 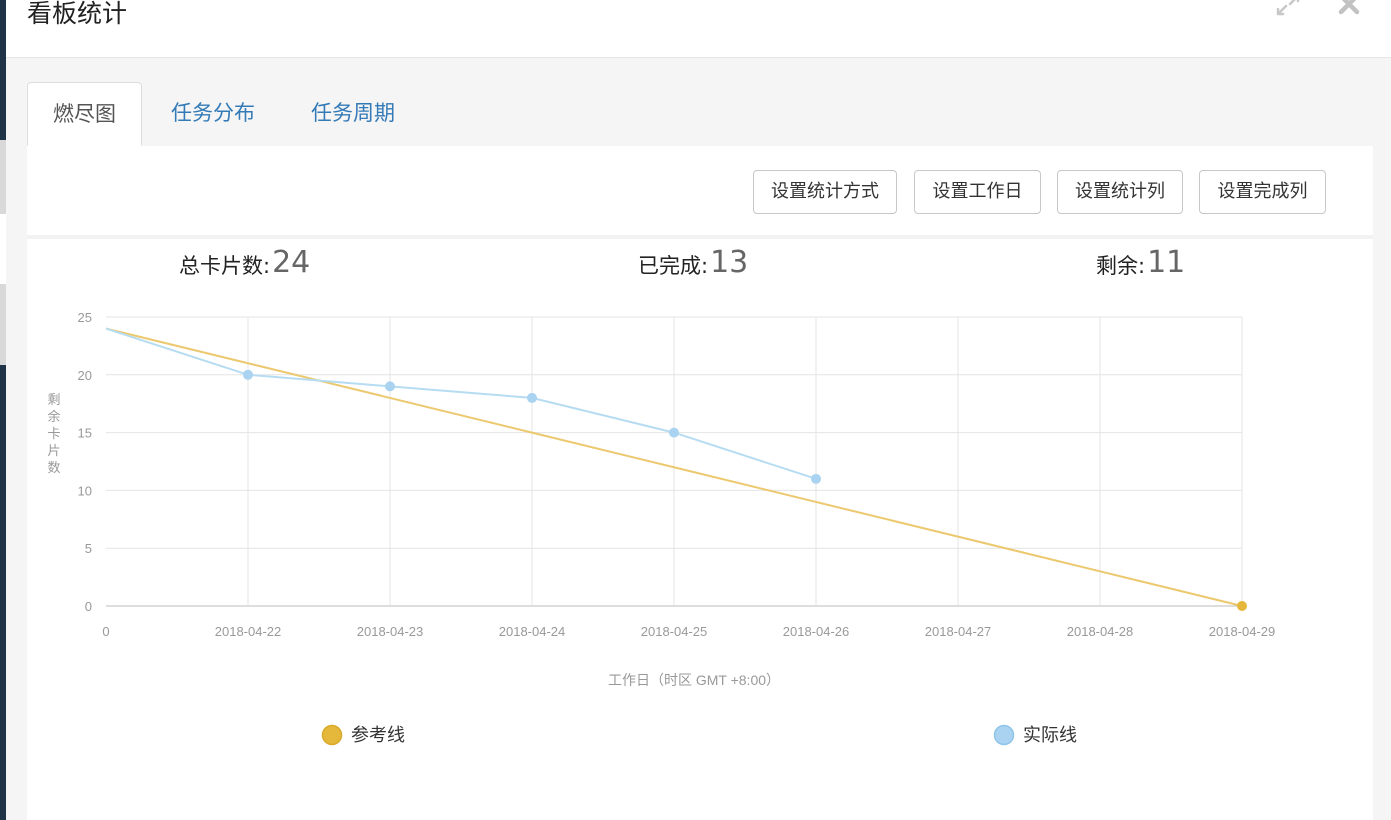 What do you see at coordinates (248, 631) in the screenshot?
I see `x-tick-label: 2018-04-22` at bounding box center [248, 631].